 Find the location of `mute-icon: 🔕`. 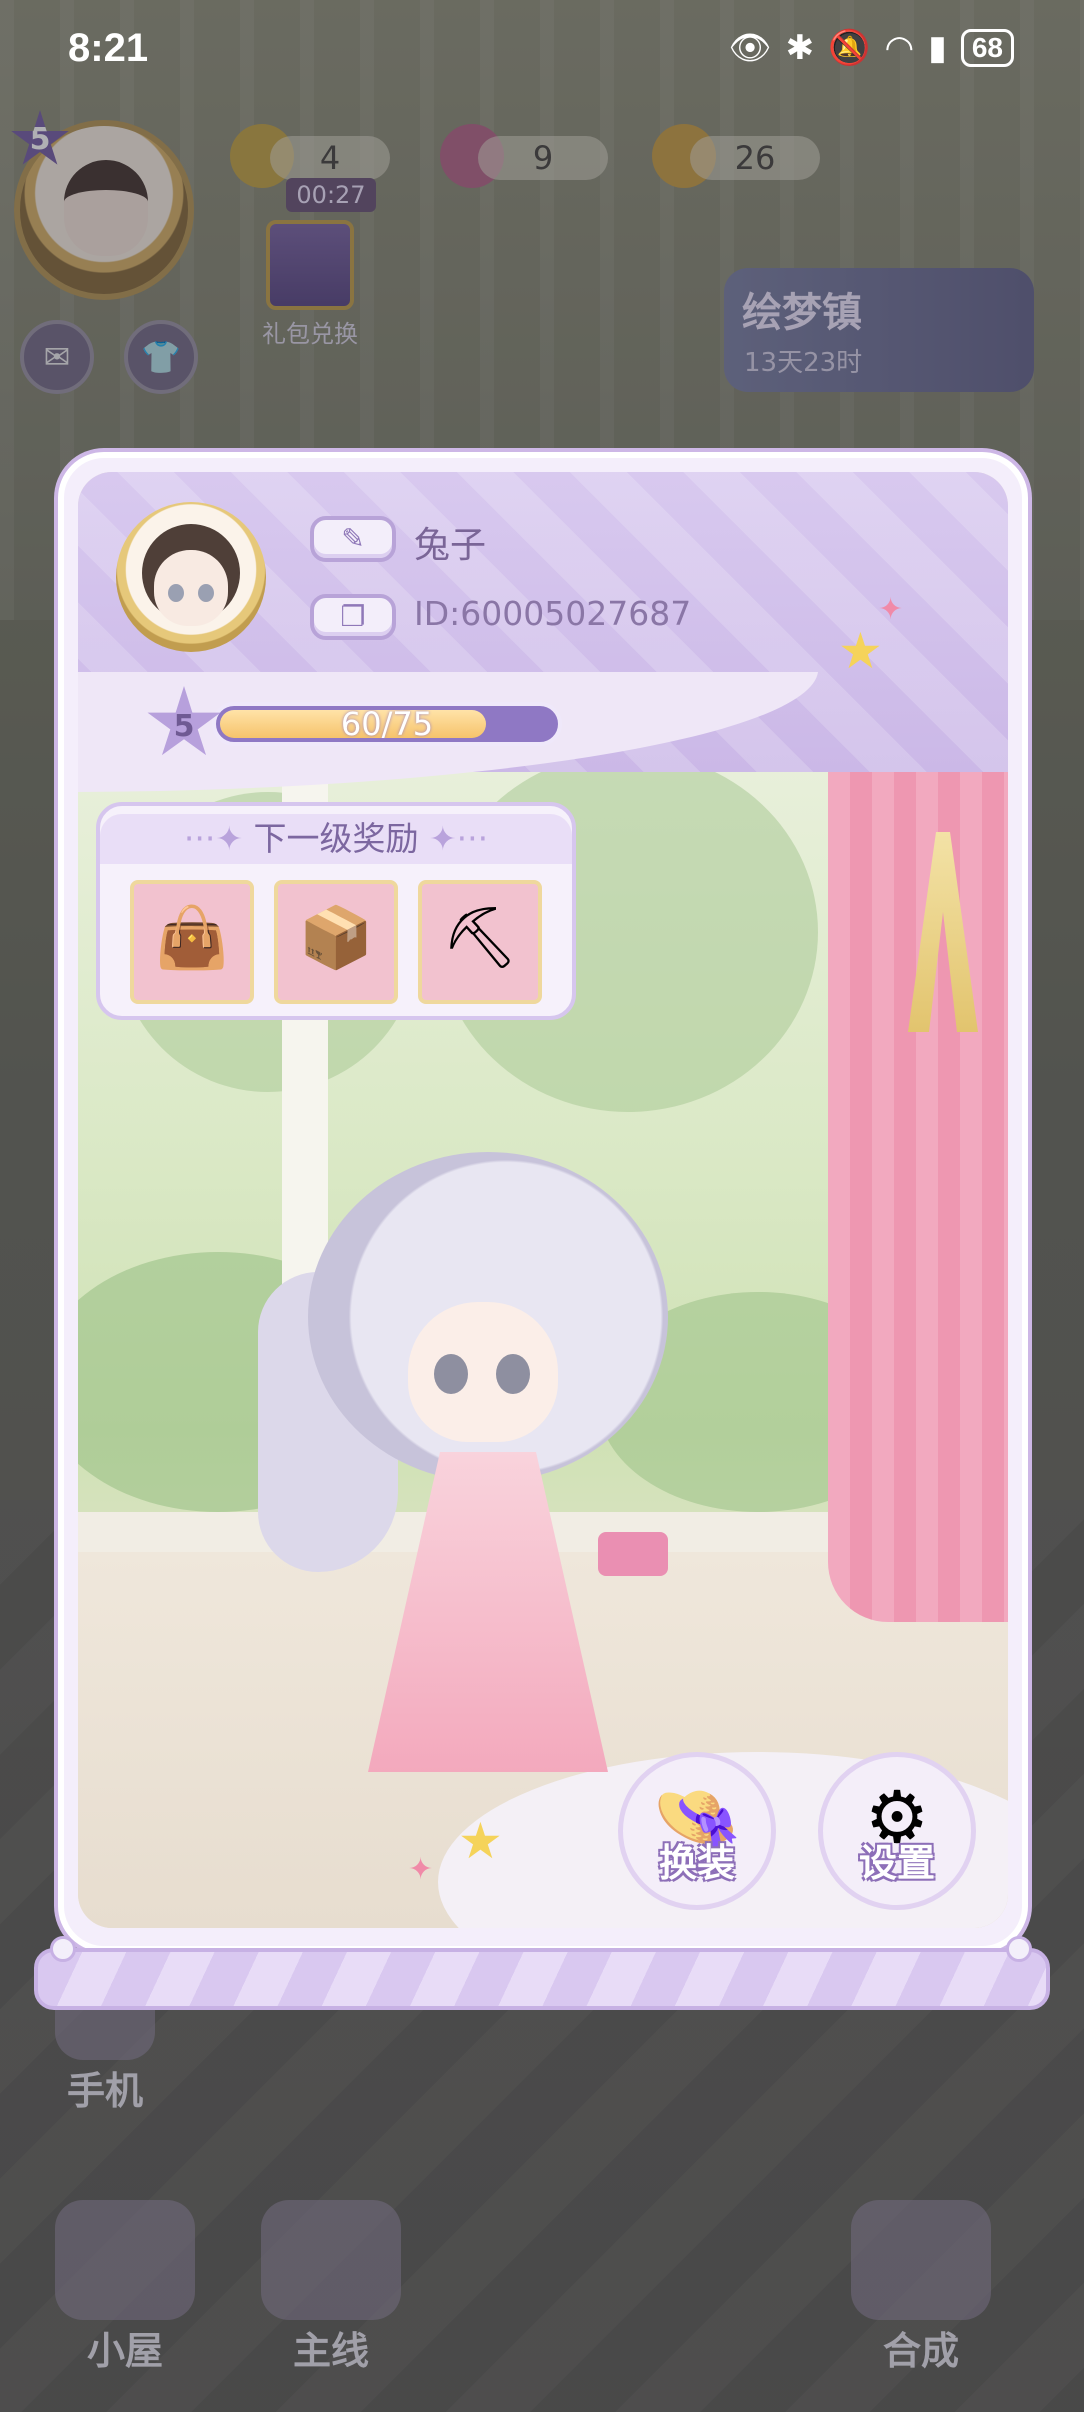

mute-icon: 🔕 is located at coordinates (849, 48).